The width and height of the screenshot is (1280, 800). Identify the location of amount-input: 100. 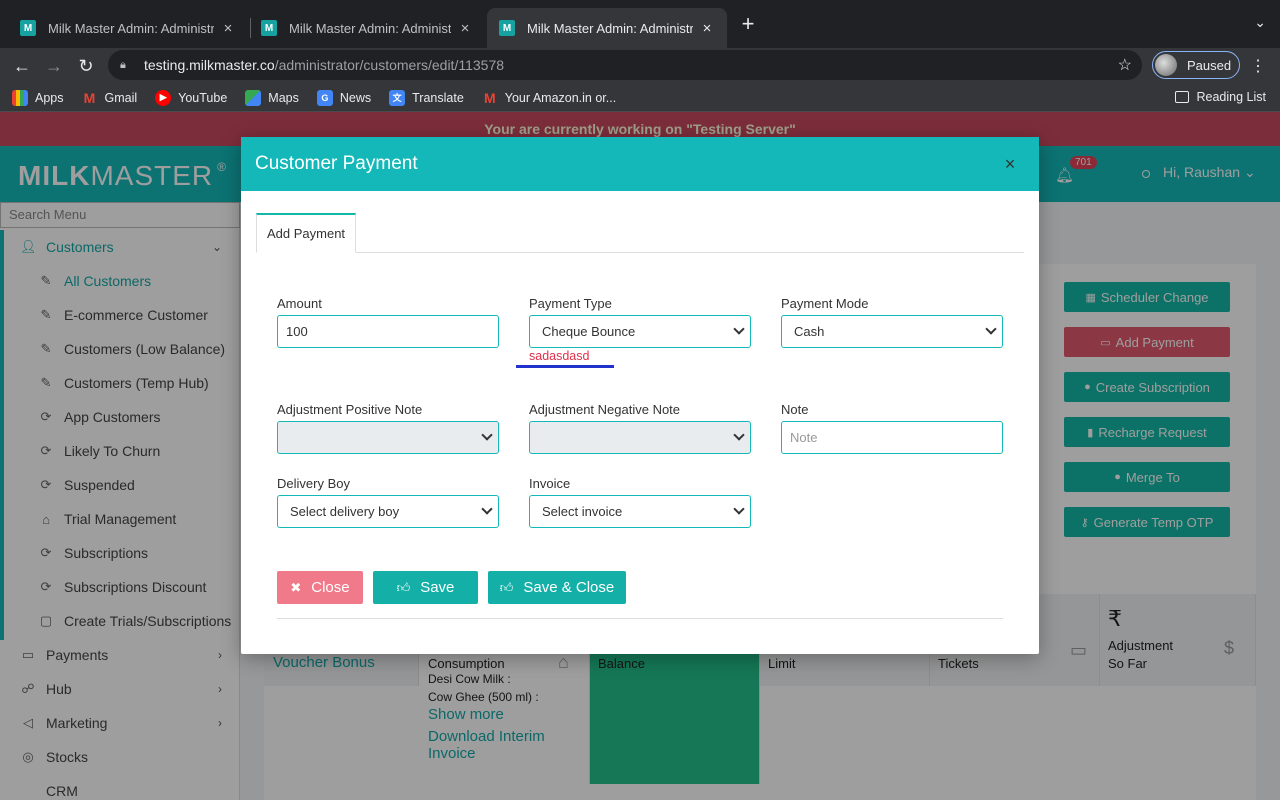
(388, 331).